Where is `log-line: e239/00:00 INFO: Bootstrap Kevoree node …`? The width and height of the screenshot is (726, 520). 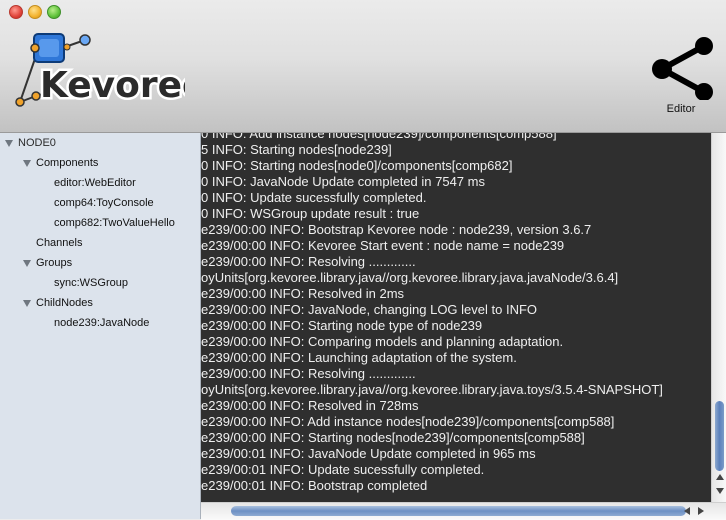
log-line: e239/00:00 INFO: Bootstrap Kevoree node … is located at coordinates (396, 229).